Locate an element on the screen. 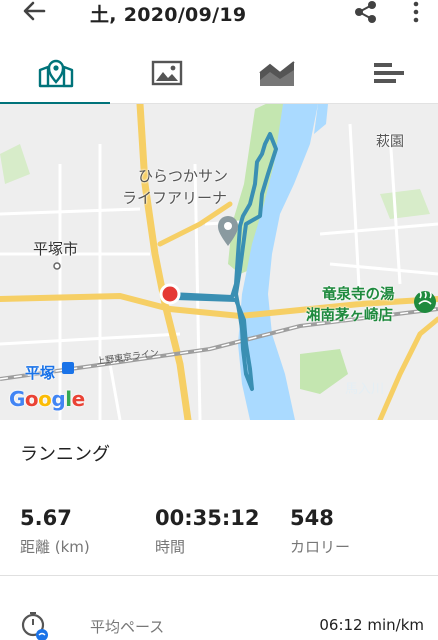 The height and width of the screenshot is (640, 438). tab-map is located at coordinates (55, 72).